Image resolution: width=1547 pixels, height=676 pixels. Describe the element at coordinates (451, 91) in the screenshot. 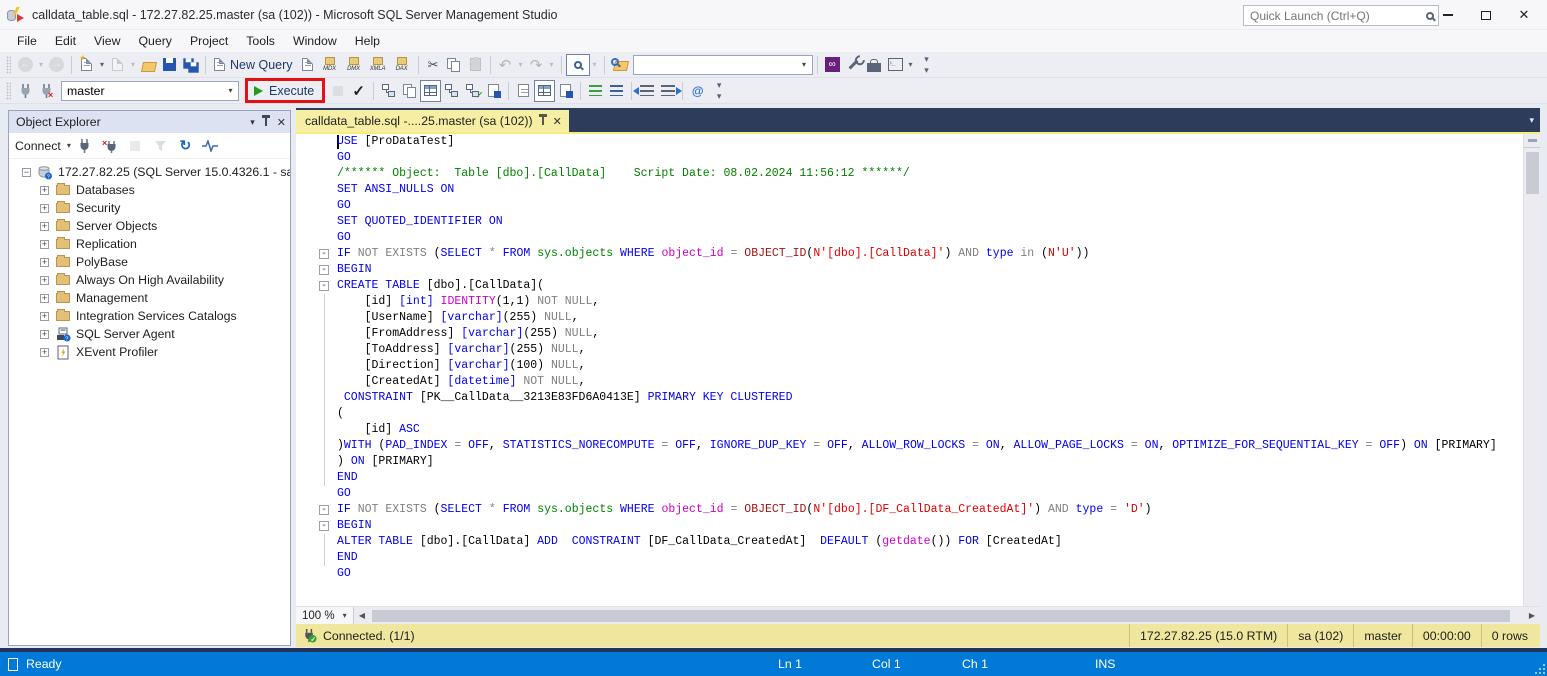

I see `live-query-statistics-icon` at that location.